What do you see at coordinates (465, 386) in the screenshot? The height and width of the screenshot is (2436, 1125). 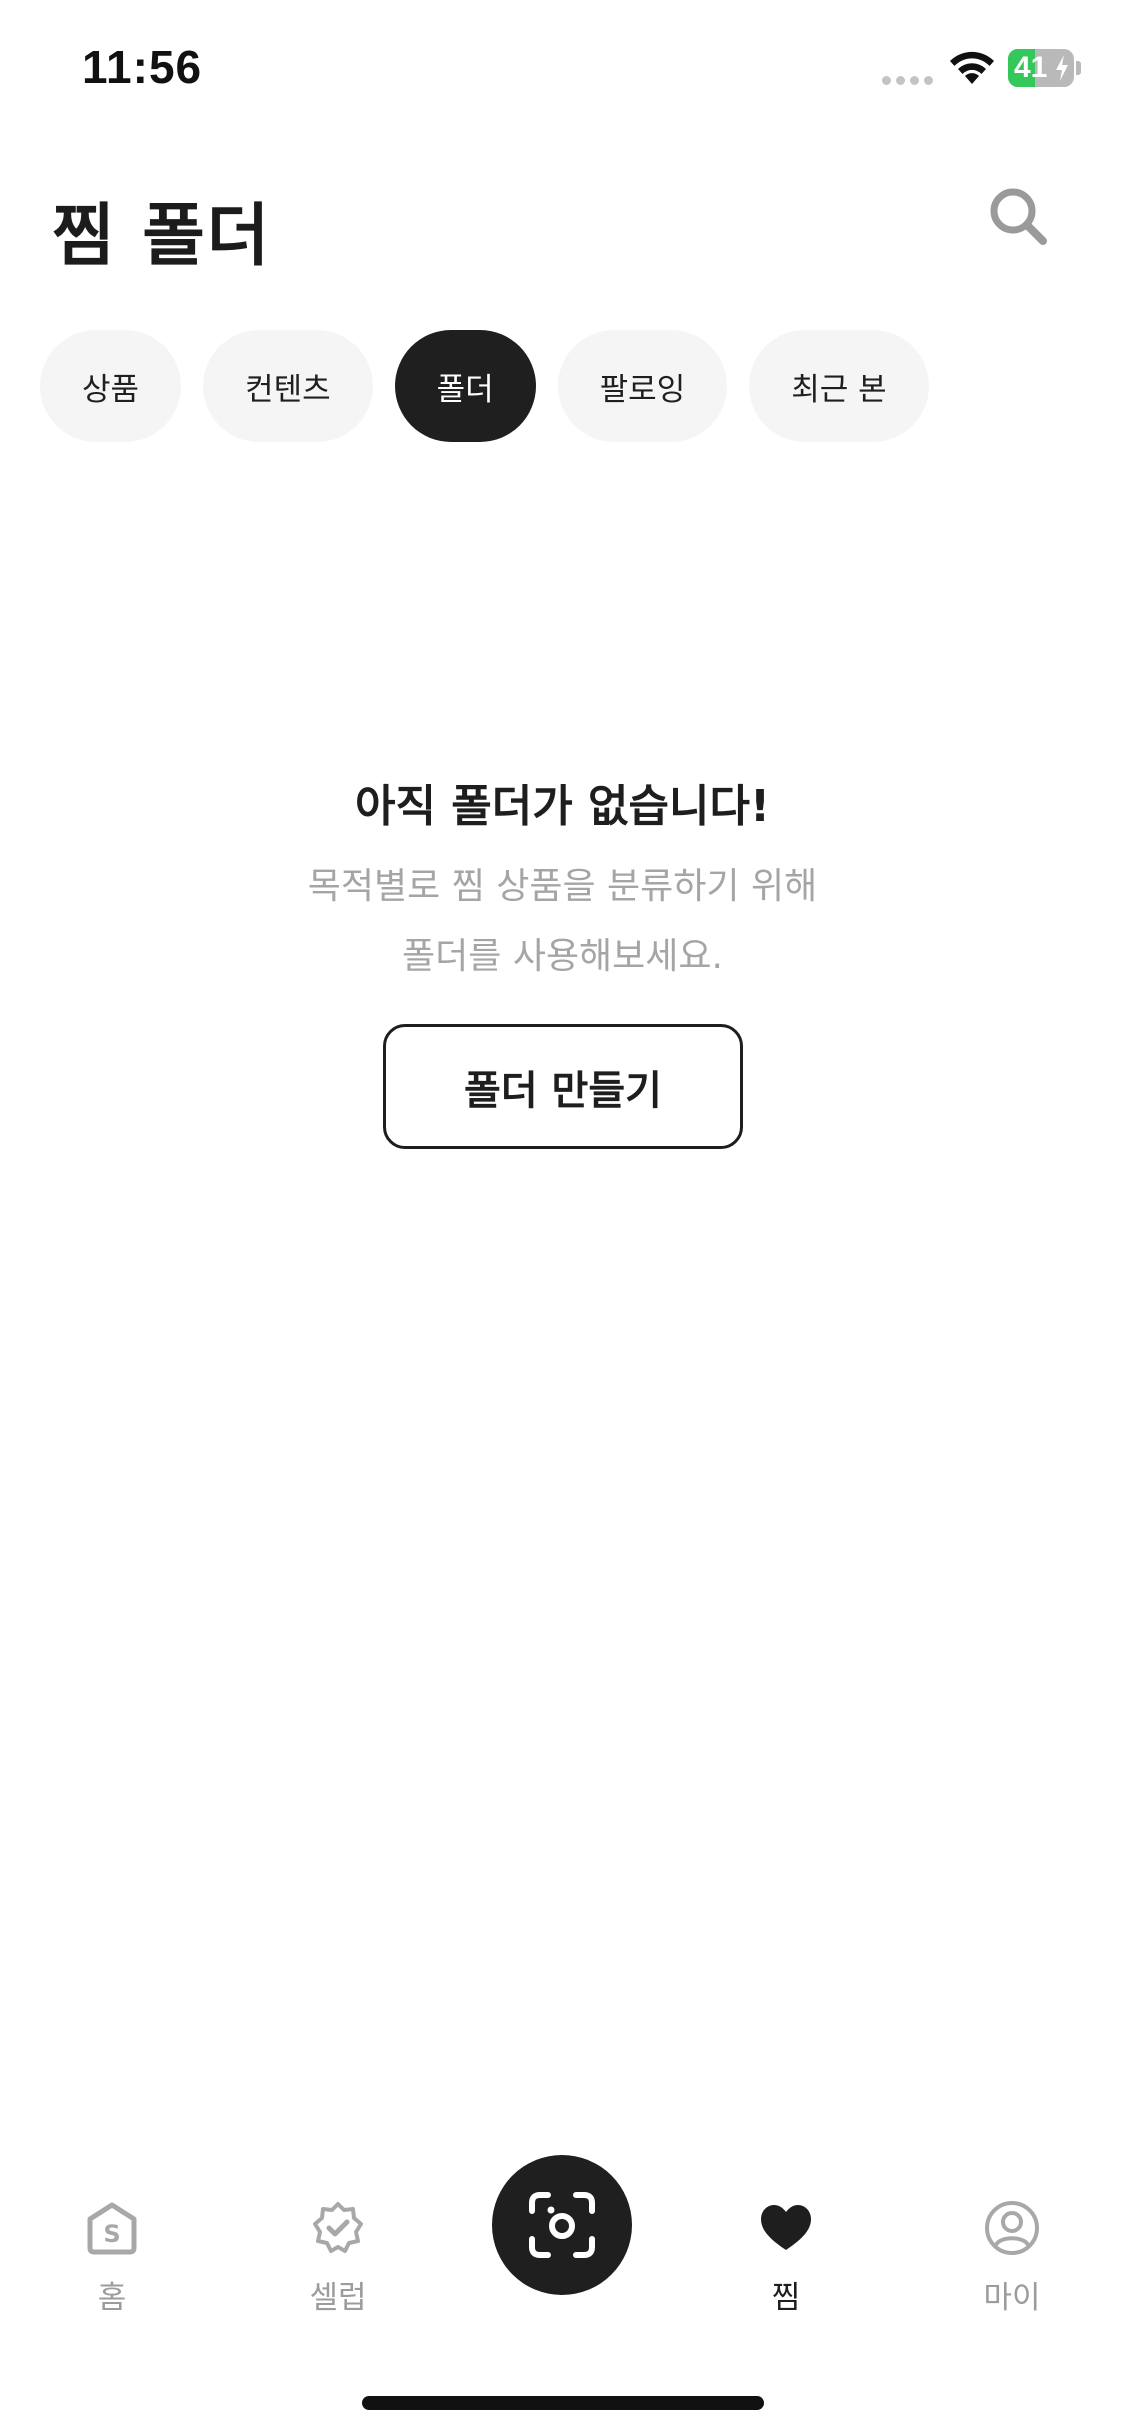 I see `chip-folders: 폴더` at bounding box center [465, 386].